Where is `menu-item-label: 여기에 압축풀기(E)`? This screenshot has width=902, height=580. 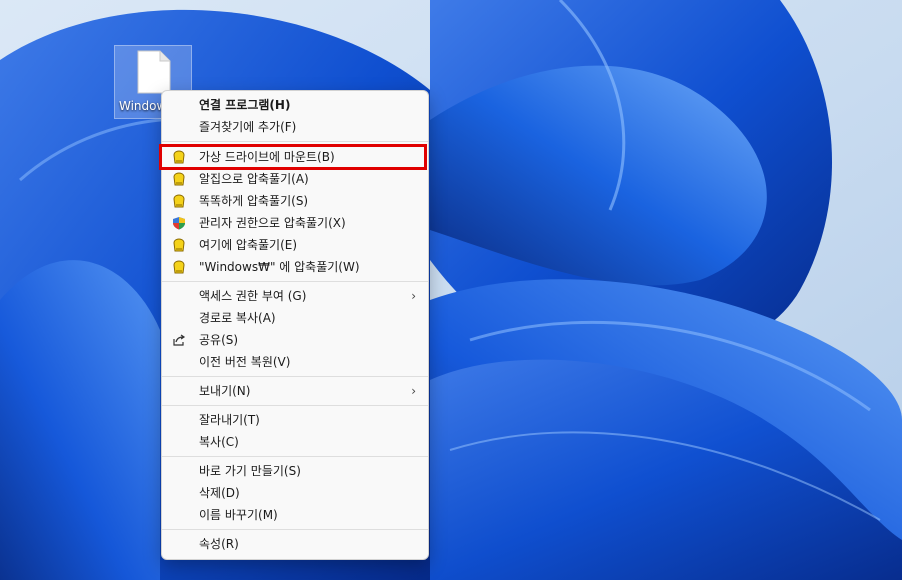 menu-item-label: 여기에 압축풀기(E) is located at coordinates (248, 245).